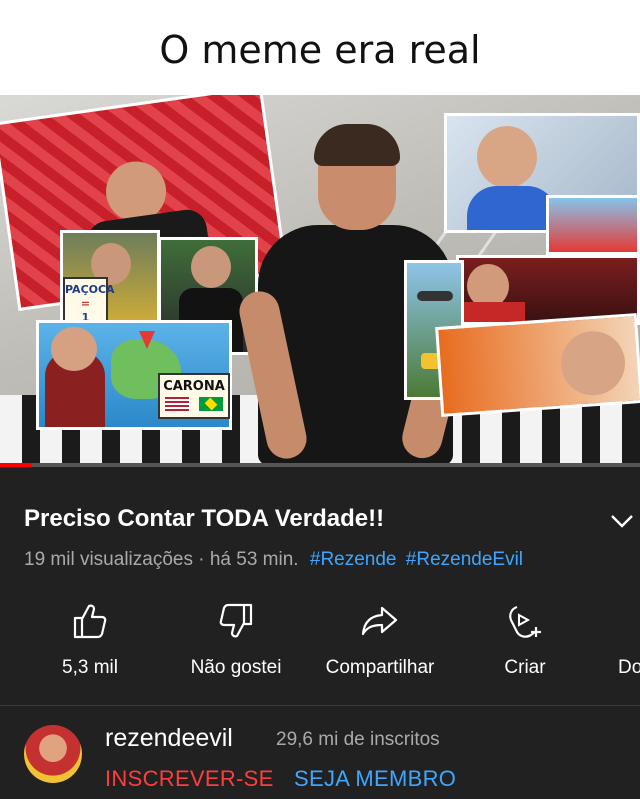 Image resolution: width=640 pixels, height=799 pixels. I want to click on collage-screaming, so click(537, 365).